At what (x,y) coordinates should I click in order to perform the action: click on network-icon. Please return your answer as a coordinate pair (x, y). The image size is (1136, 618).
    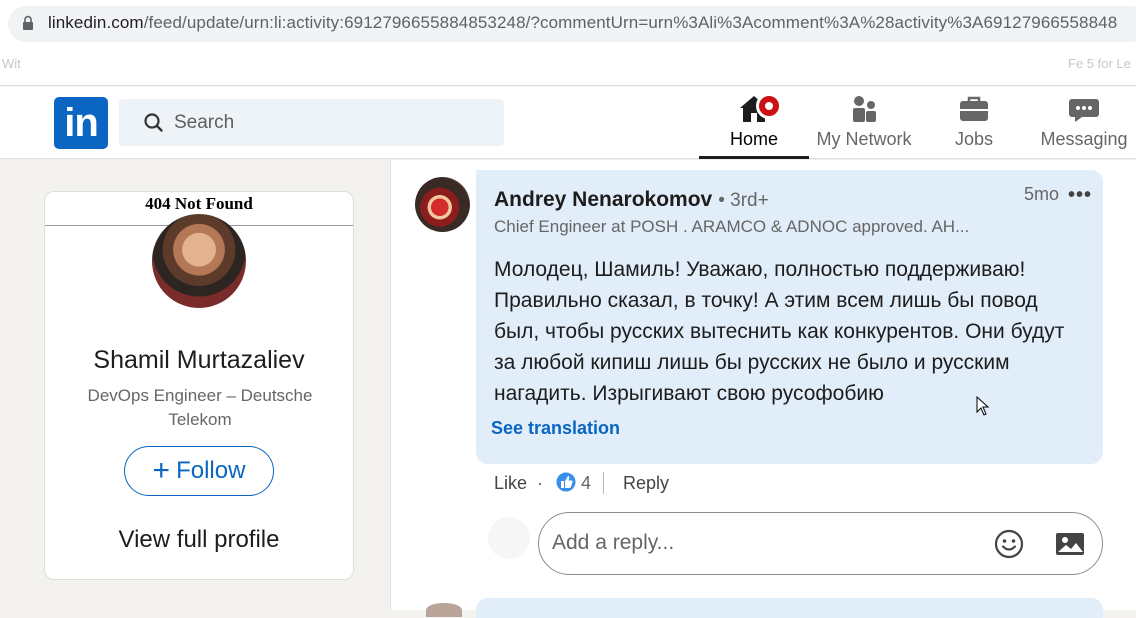
    Looking at the image, I should click on (864, 109).